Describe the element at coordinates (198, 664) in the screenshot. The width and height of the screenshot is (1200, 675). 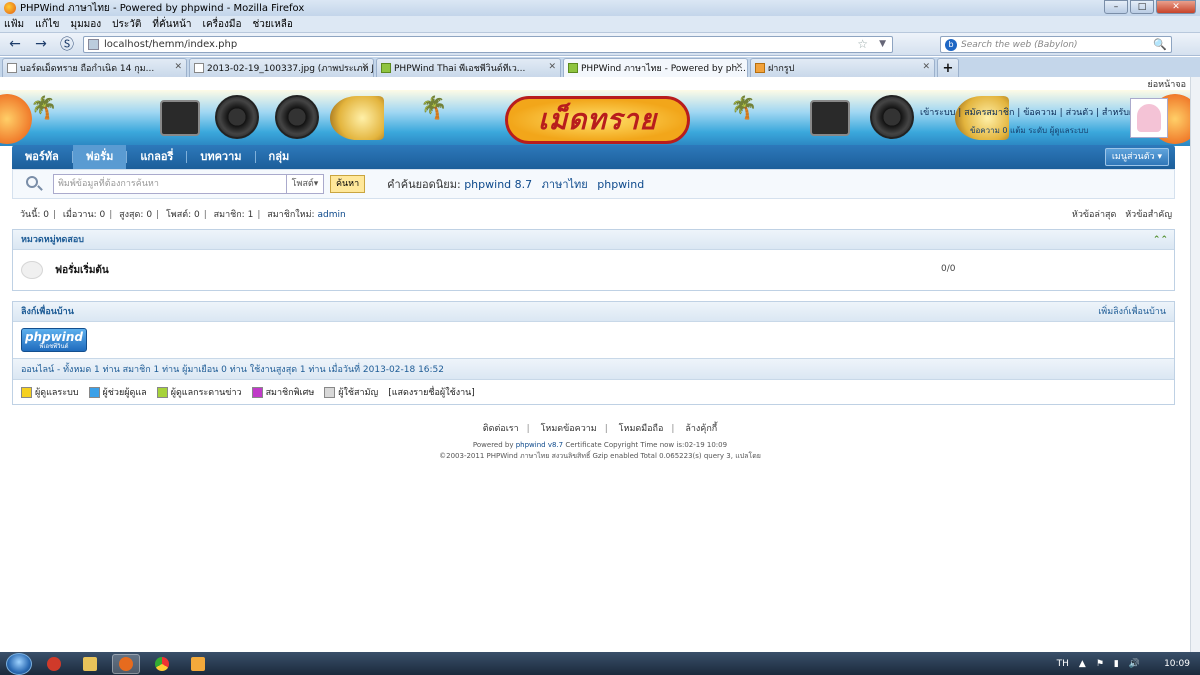
I see `media-player-icon` at that location.